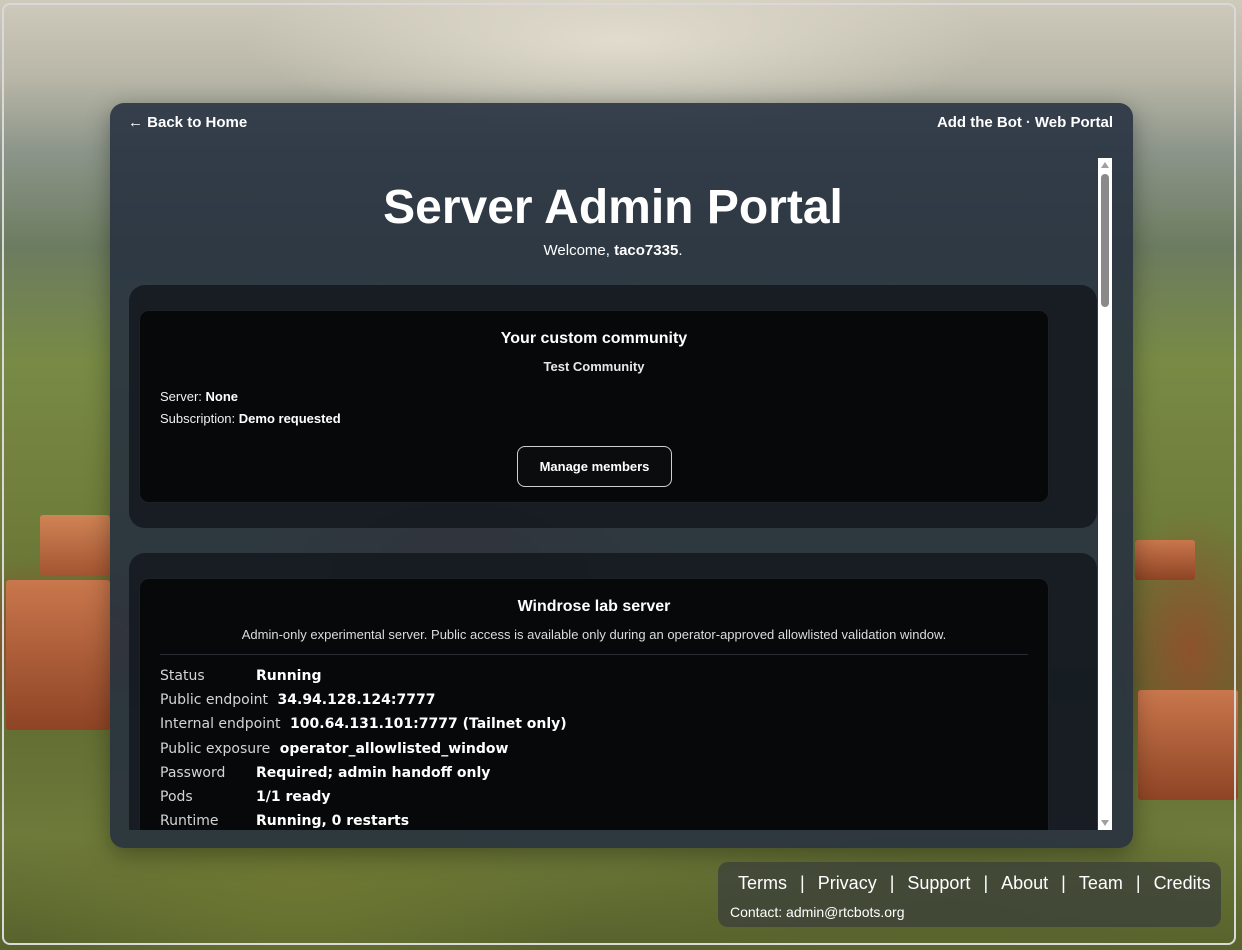 The image size is (1242, 950). I want to click on footer-link-privacy: Privacy, so click(847, 883).